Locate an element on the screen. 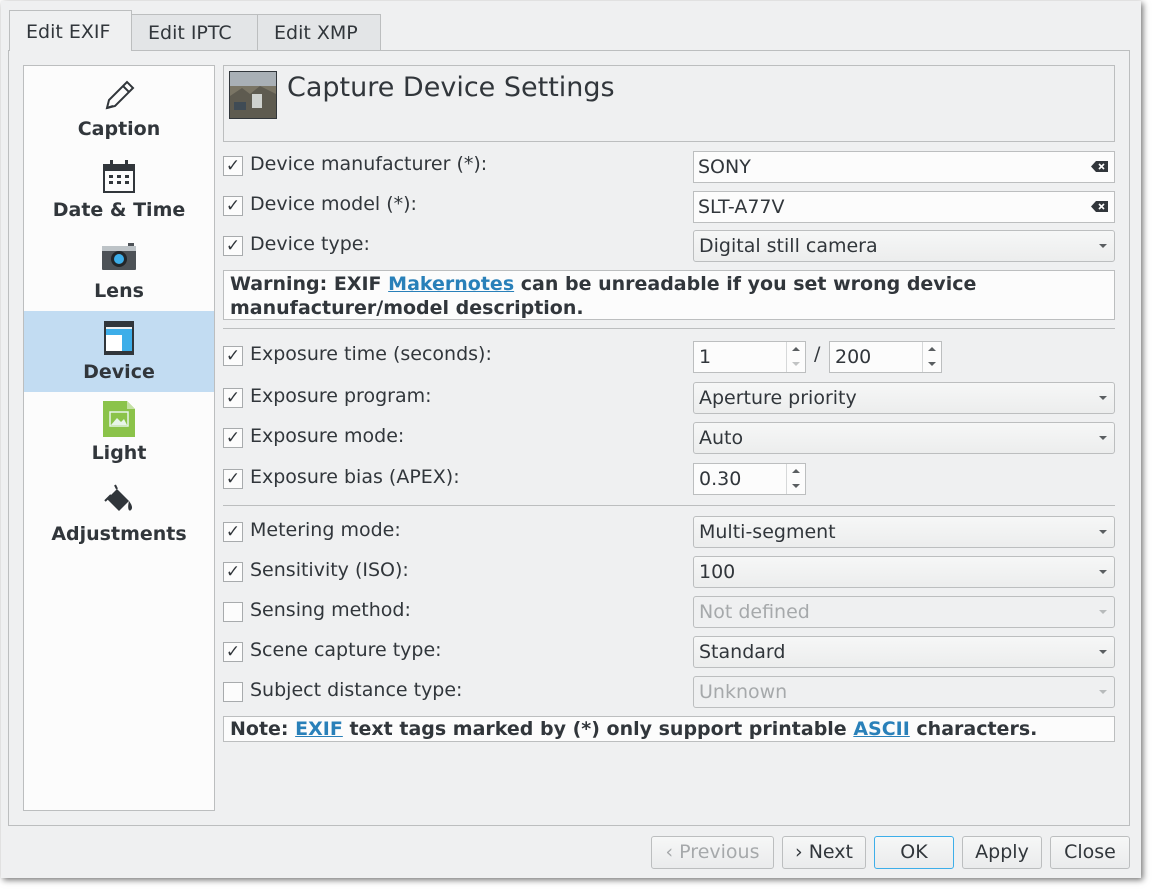 This screenshot has width=1153, height=889. exif-link: EXIF is located at coordinates (319, 729).